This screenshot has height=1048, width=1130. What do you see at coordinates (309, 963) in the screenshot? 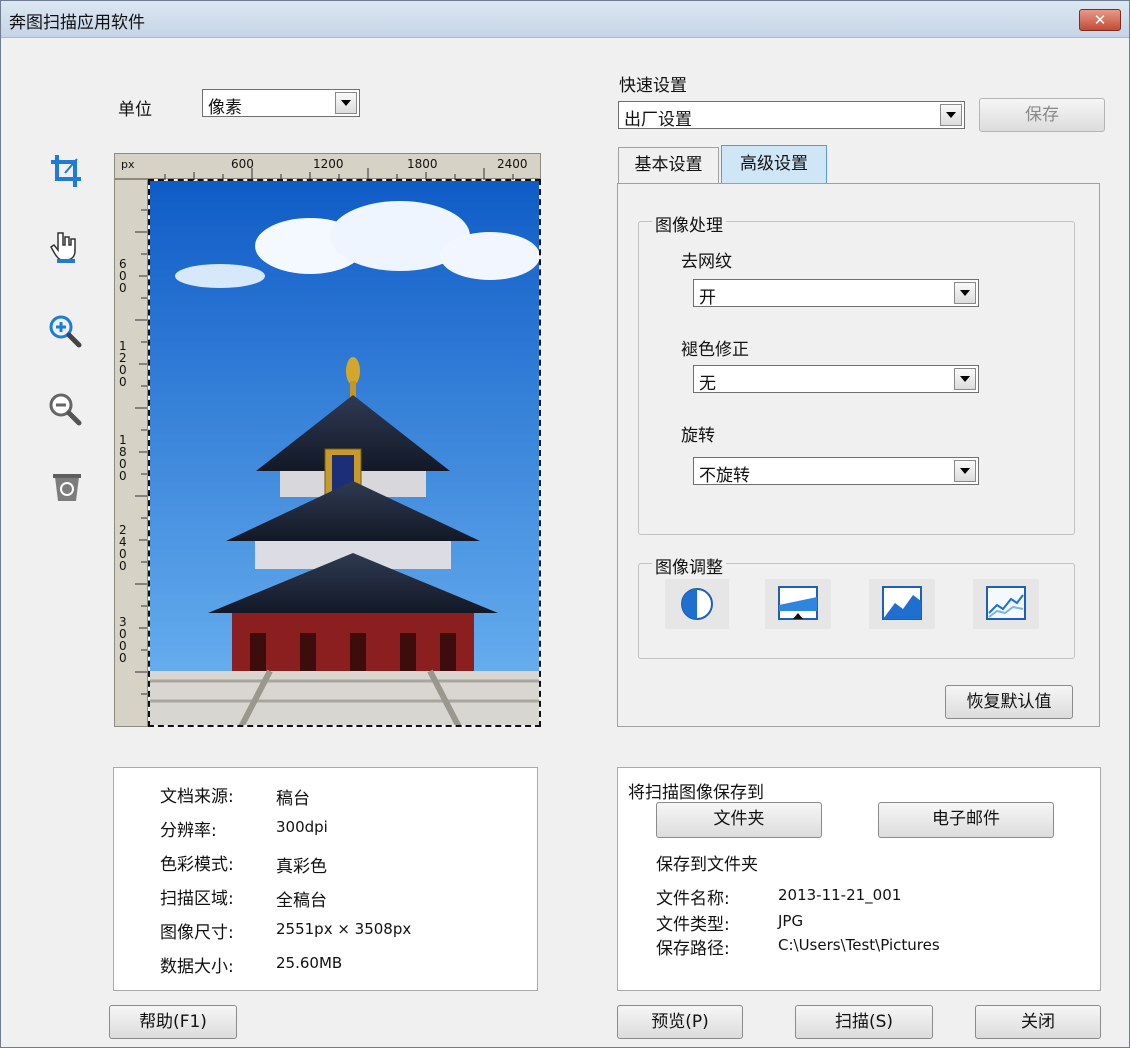
I see `info-value: 25.60MB` at bounding box center [309, 963].